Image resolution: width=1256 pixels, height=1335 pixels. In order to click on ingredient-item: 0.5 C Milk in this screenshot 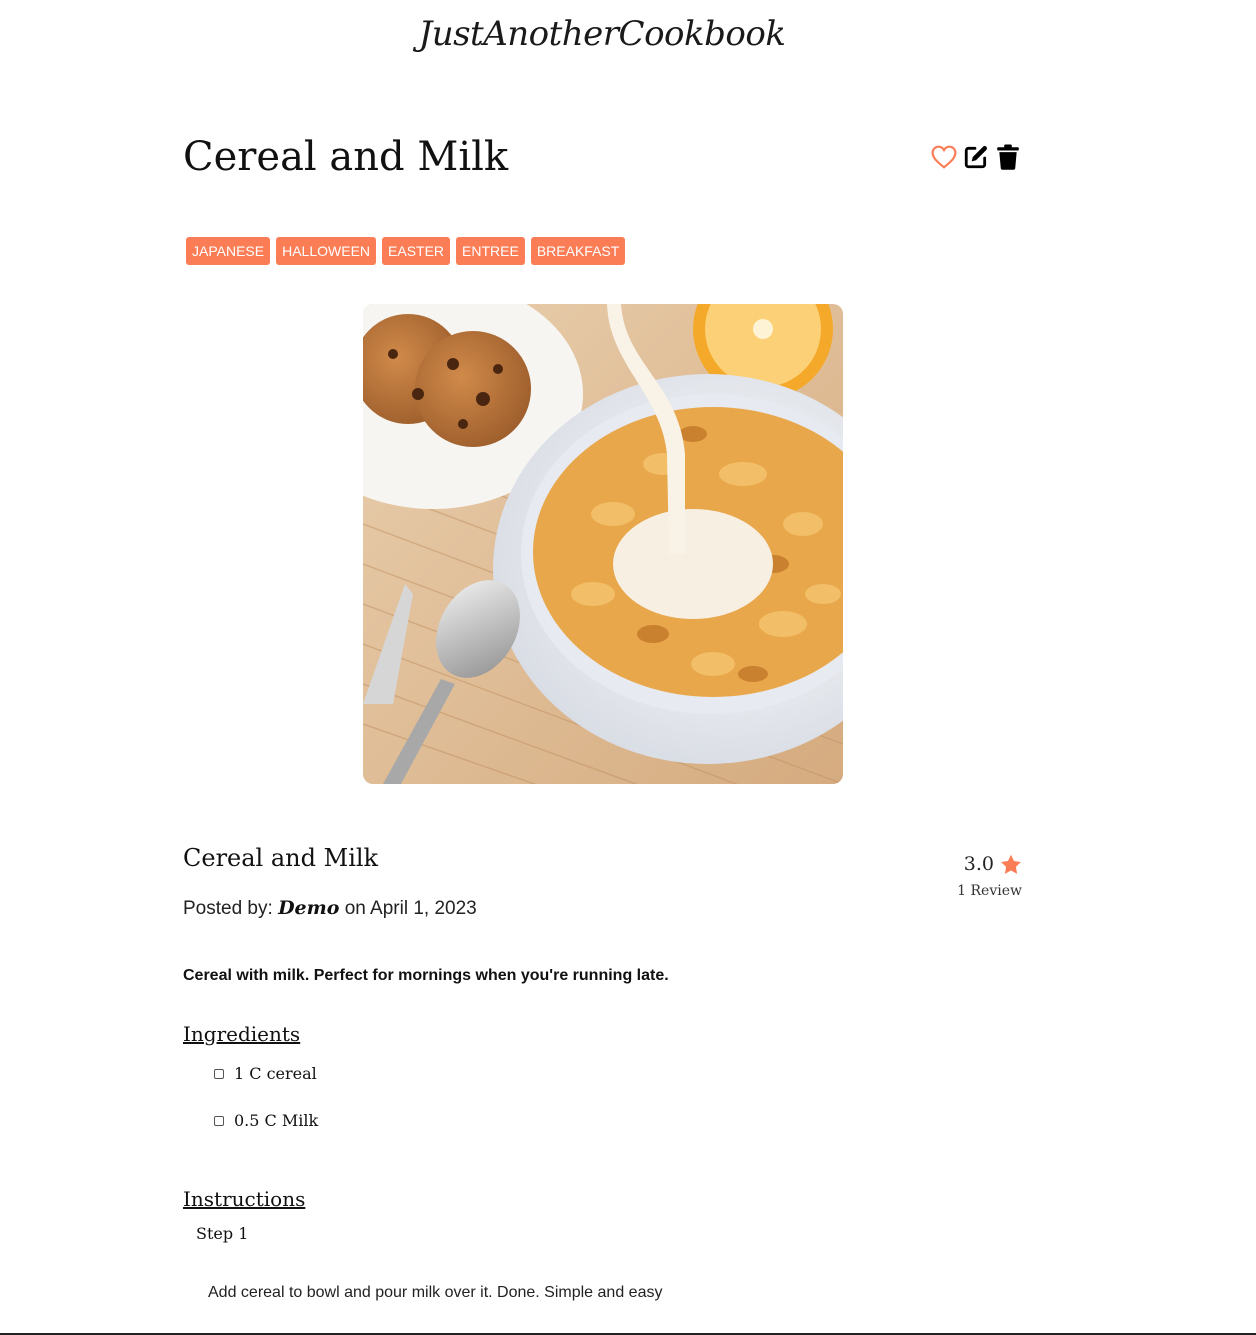, I will do `click(266, 1120)`.